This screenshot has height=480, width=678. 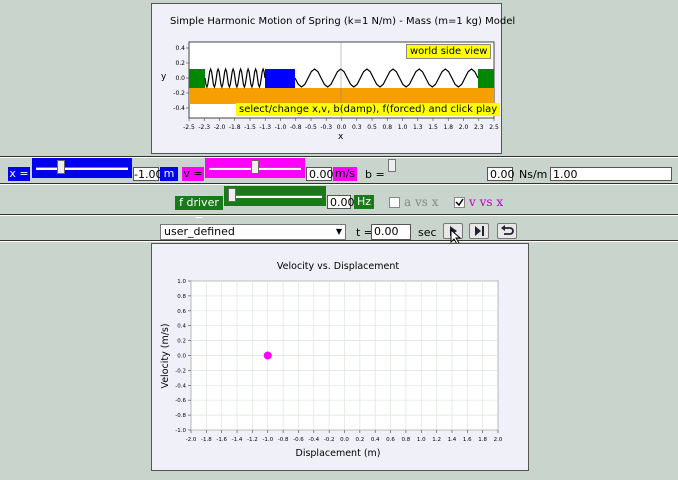 What do you see at coordinates (181, 342) in the screenshot?
I see `chart-y-tick-label: 0.2` at bounding box center [181, 342].